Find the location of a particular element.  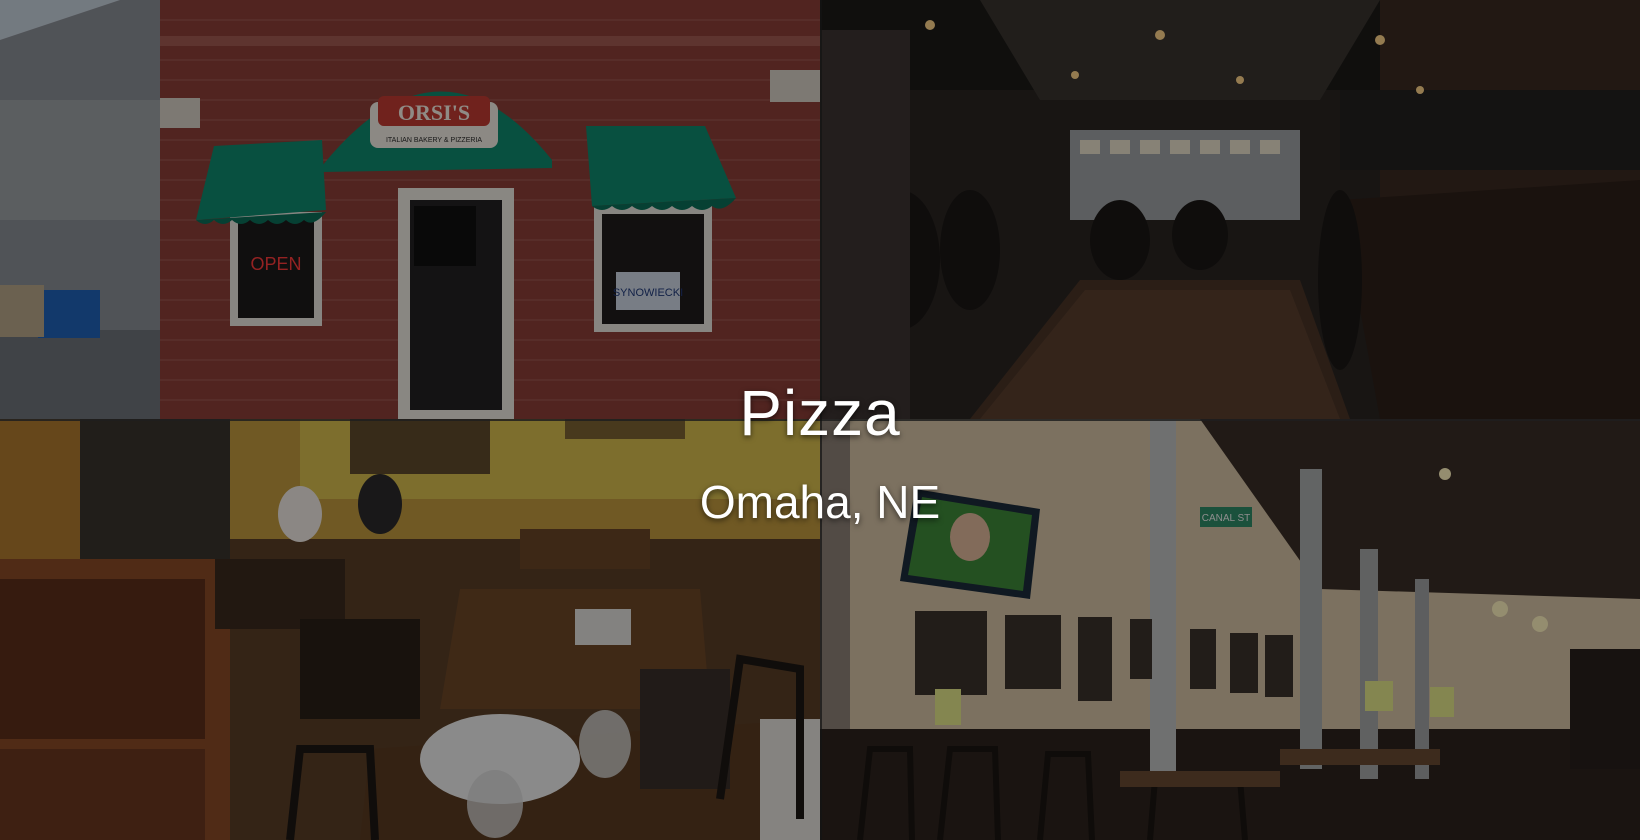

storefront-sign: ORSI'S is located at coordinates (434, 112).